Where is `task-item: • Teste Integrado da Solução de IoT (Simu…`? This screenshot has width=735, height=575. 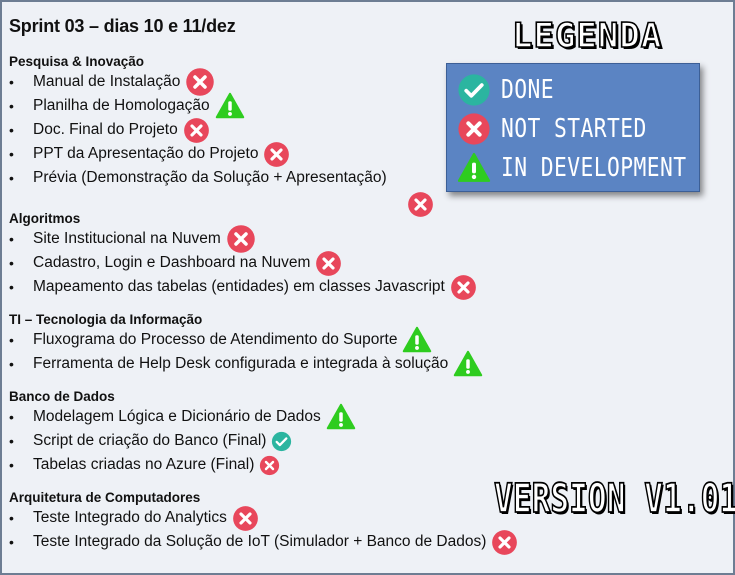
task-item: • Teste Integrado da Solução de IoT (Simu… is located at coordinates (309, 542).